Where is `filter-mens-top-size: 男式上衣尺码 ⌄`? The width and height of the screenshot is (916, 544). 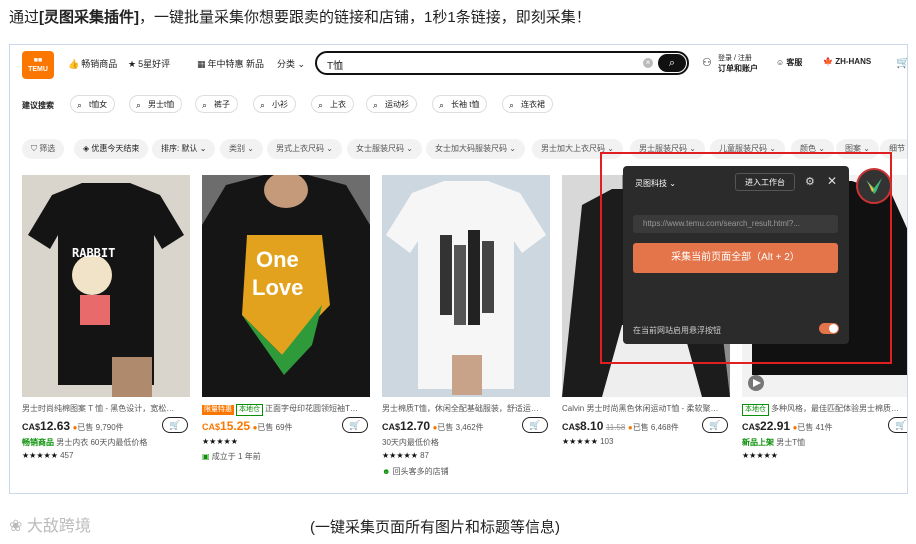
filter-mens-top-size: 男式上衣尺码 ⌄ is located at coordinates (304, 149).